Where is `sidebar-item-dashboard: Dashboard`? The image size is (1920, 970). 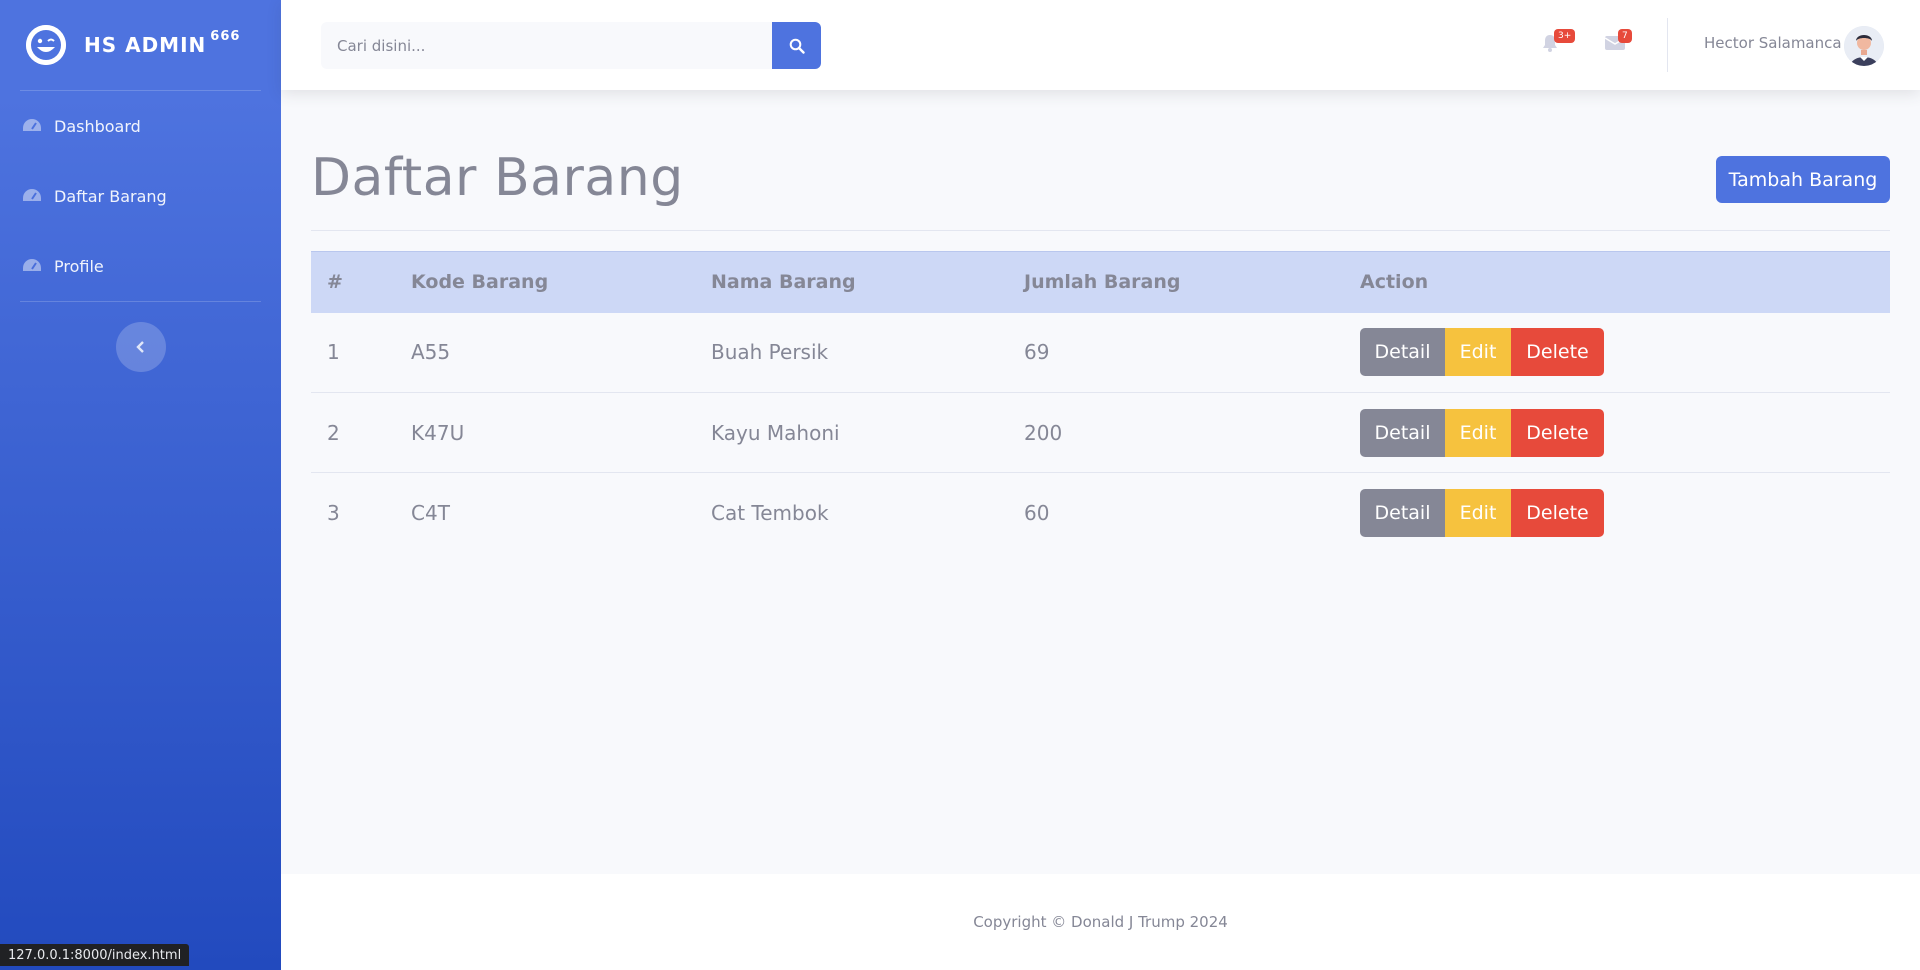
sidebar-item-dashboard: Dashboard is located at coordinates (140, 126).